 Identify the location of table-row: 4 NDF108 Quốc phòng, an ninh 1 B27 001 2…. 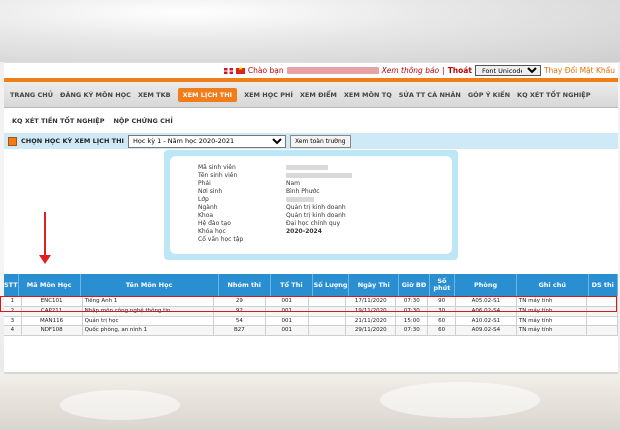
(311, 331).